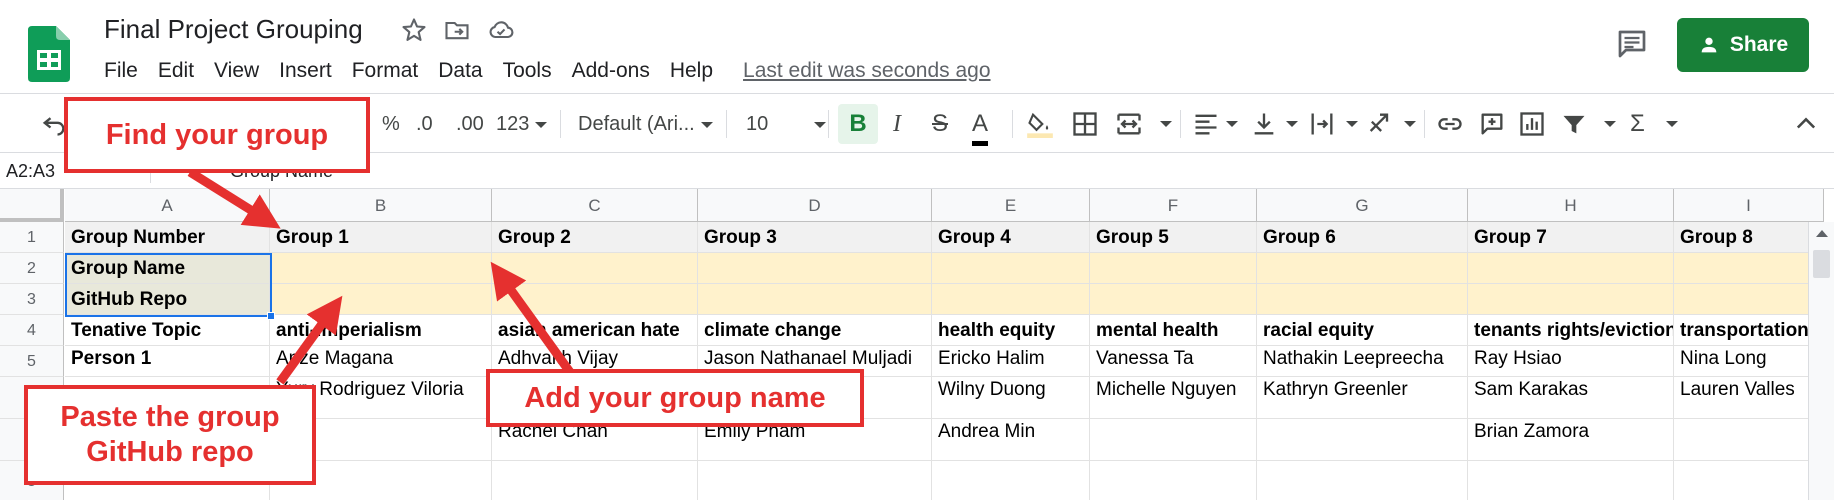 The height and width of the screenshot is (500, 1834). I want to click on row-header-4: 4, so click(32, 330).